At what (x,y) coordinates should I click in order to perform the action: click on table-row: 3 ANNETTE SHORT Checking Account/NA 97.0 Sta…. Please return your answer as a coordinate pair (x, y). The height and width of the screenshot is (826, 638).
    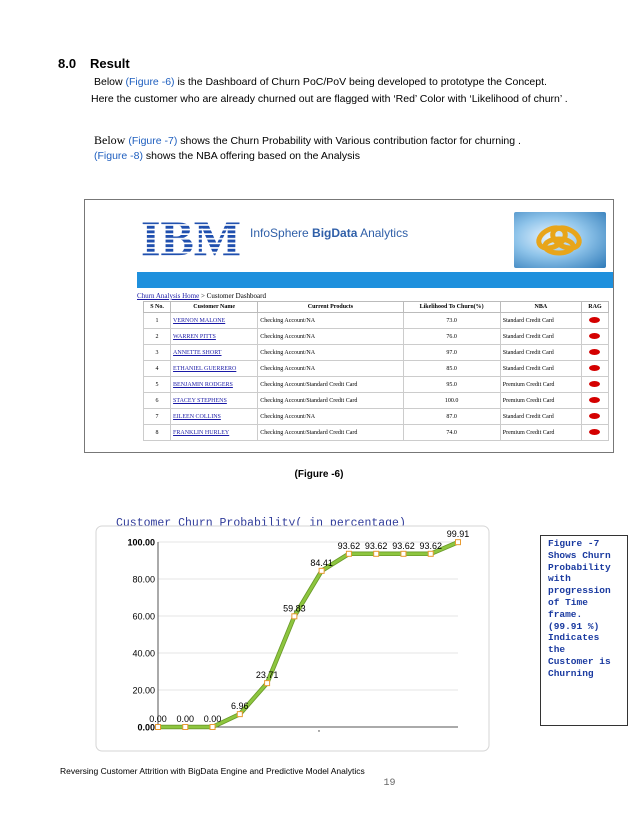
    Looking at the image, I should click on (376, 352).